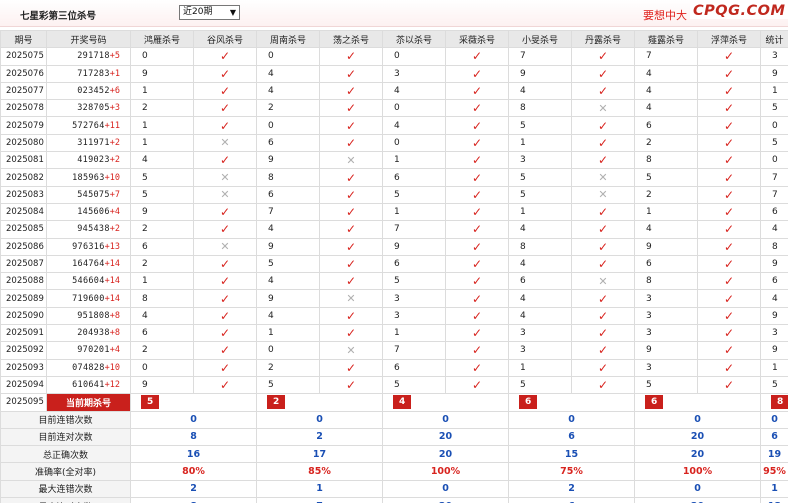  What do you see at coordinates (319, 500) in the screenshot?
I see `stats-value-cell: 7` at bounding box center [319, 500].